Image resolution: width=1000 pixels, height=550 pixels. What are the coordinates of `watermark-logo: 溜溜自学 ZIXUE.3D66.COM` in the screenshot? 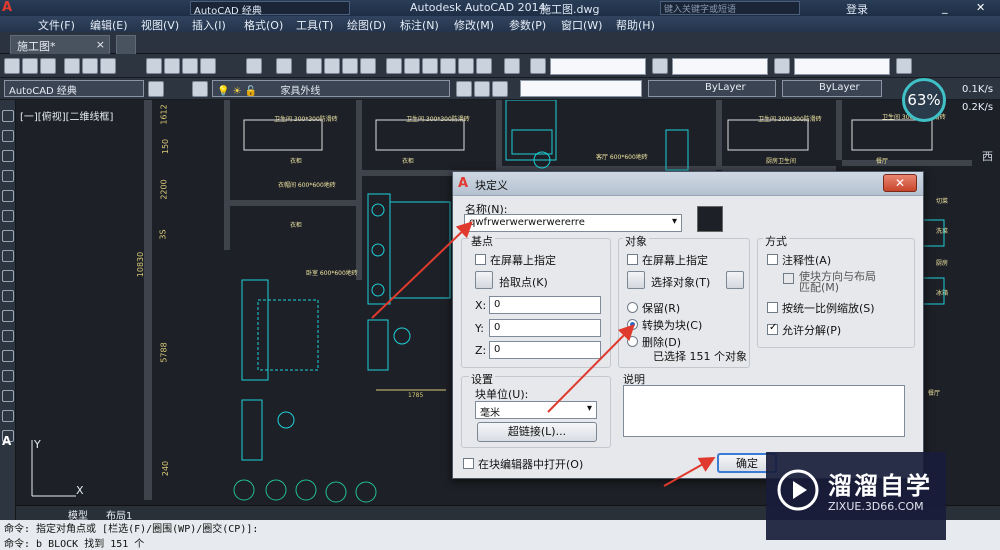 It's located at (856, 496).